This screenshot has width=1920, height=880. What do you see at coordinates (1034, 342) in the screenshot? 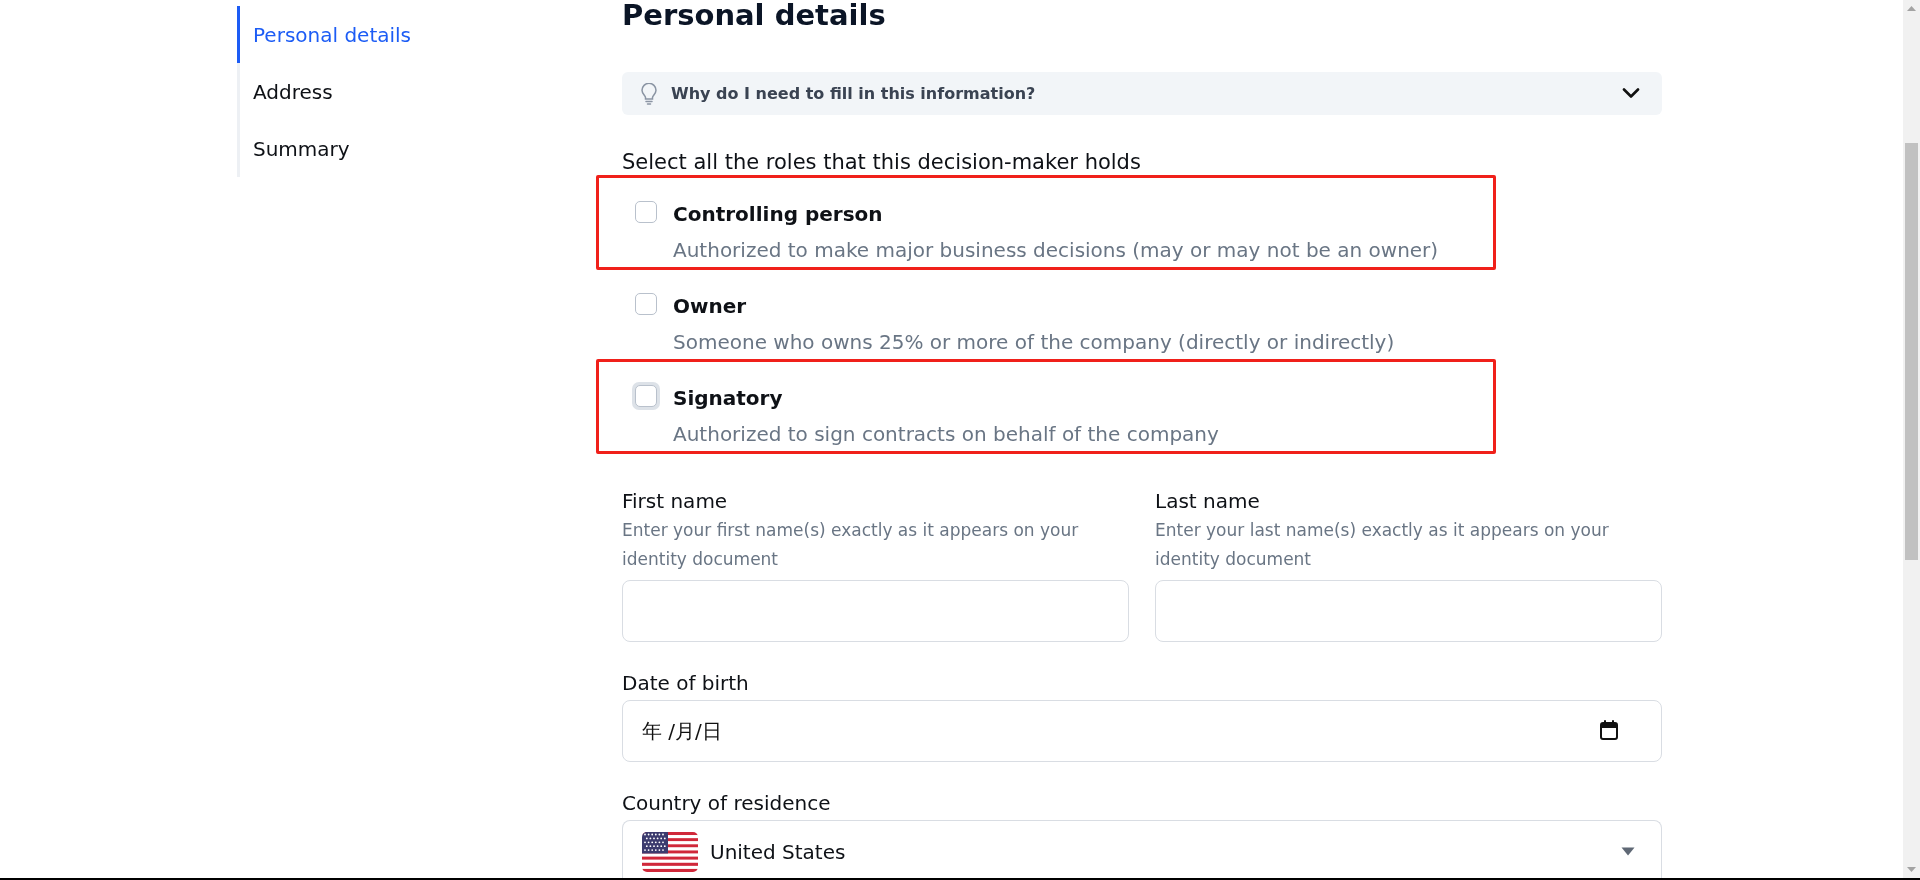
I see `role-description: Someone who owns 25% or more of the company (directly or indirectly)` at bounding box center [1034, 342].